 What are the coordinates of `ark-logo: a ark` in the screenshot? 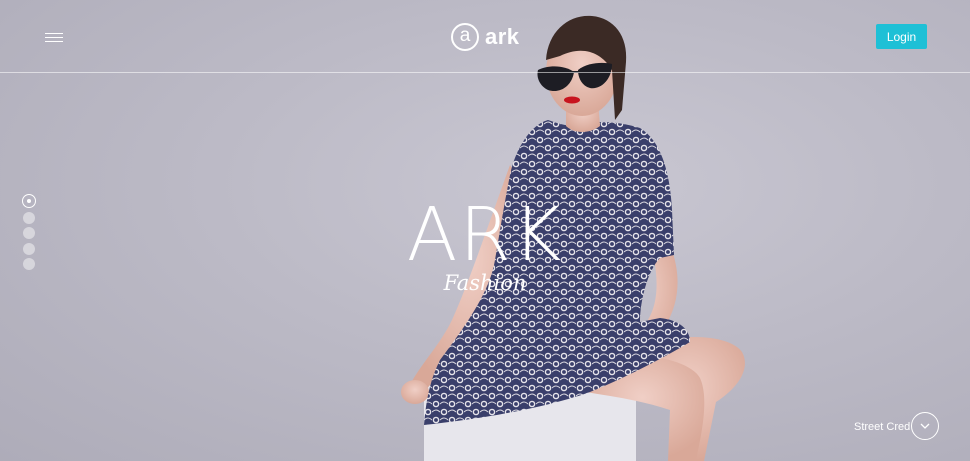 It's located at (485, 37).